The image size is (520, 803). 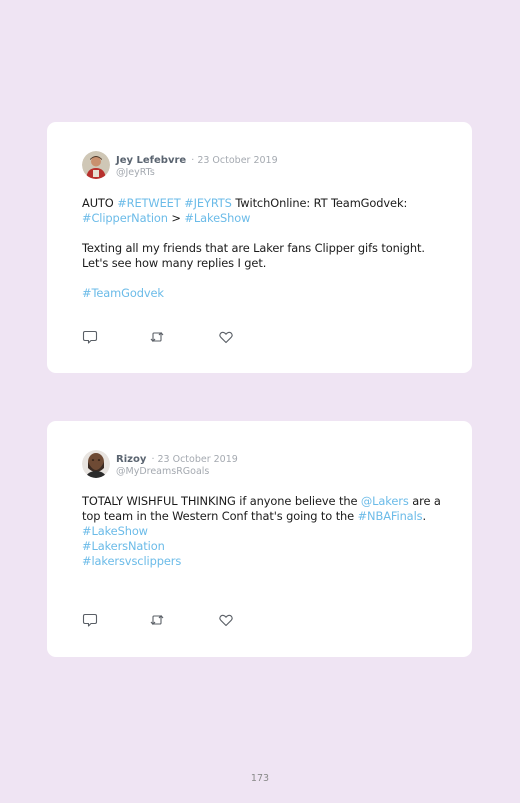 What do you see at coordinates (262, 293) in the screenshot?
I see `tweet-paragraph: #TeamGodvek` at bounding box center [262, 293].